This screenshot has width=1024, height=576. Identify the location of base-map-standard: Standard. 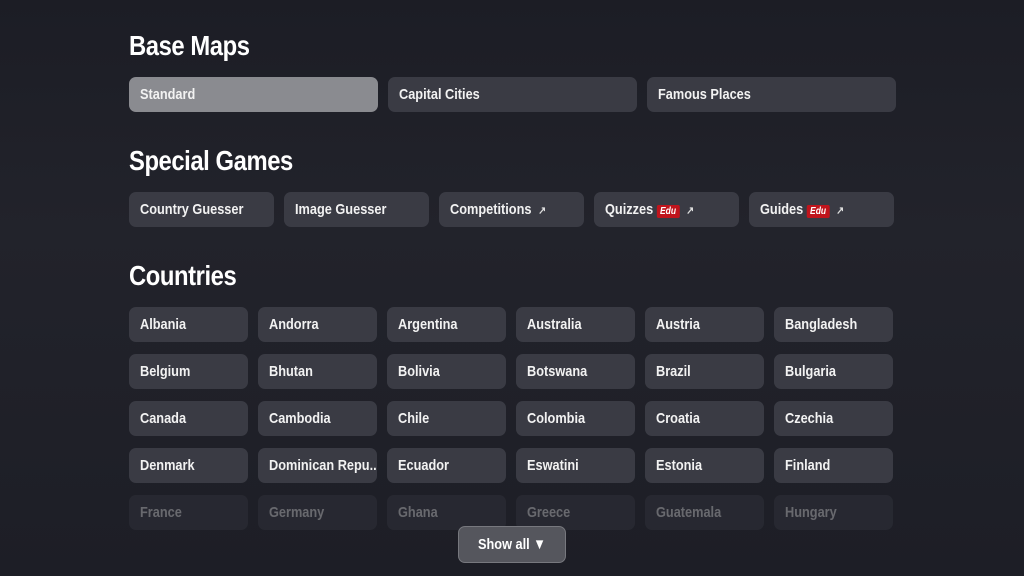
(253, 94).